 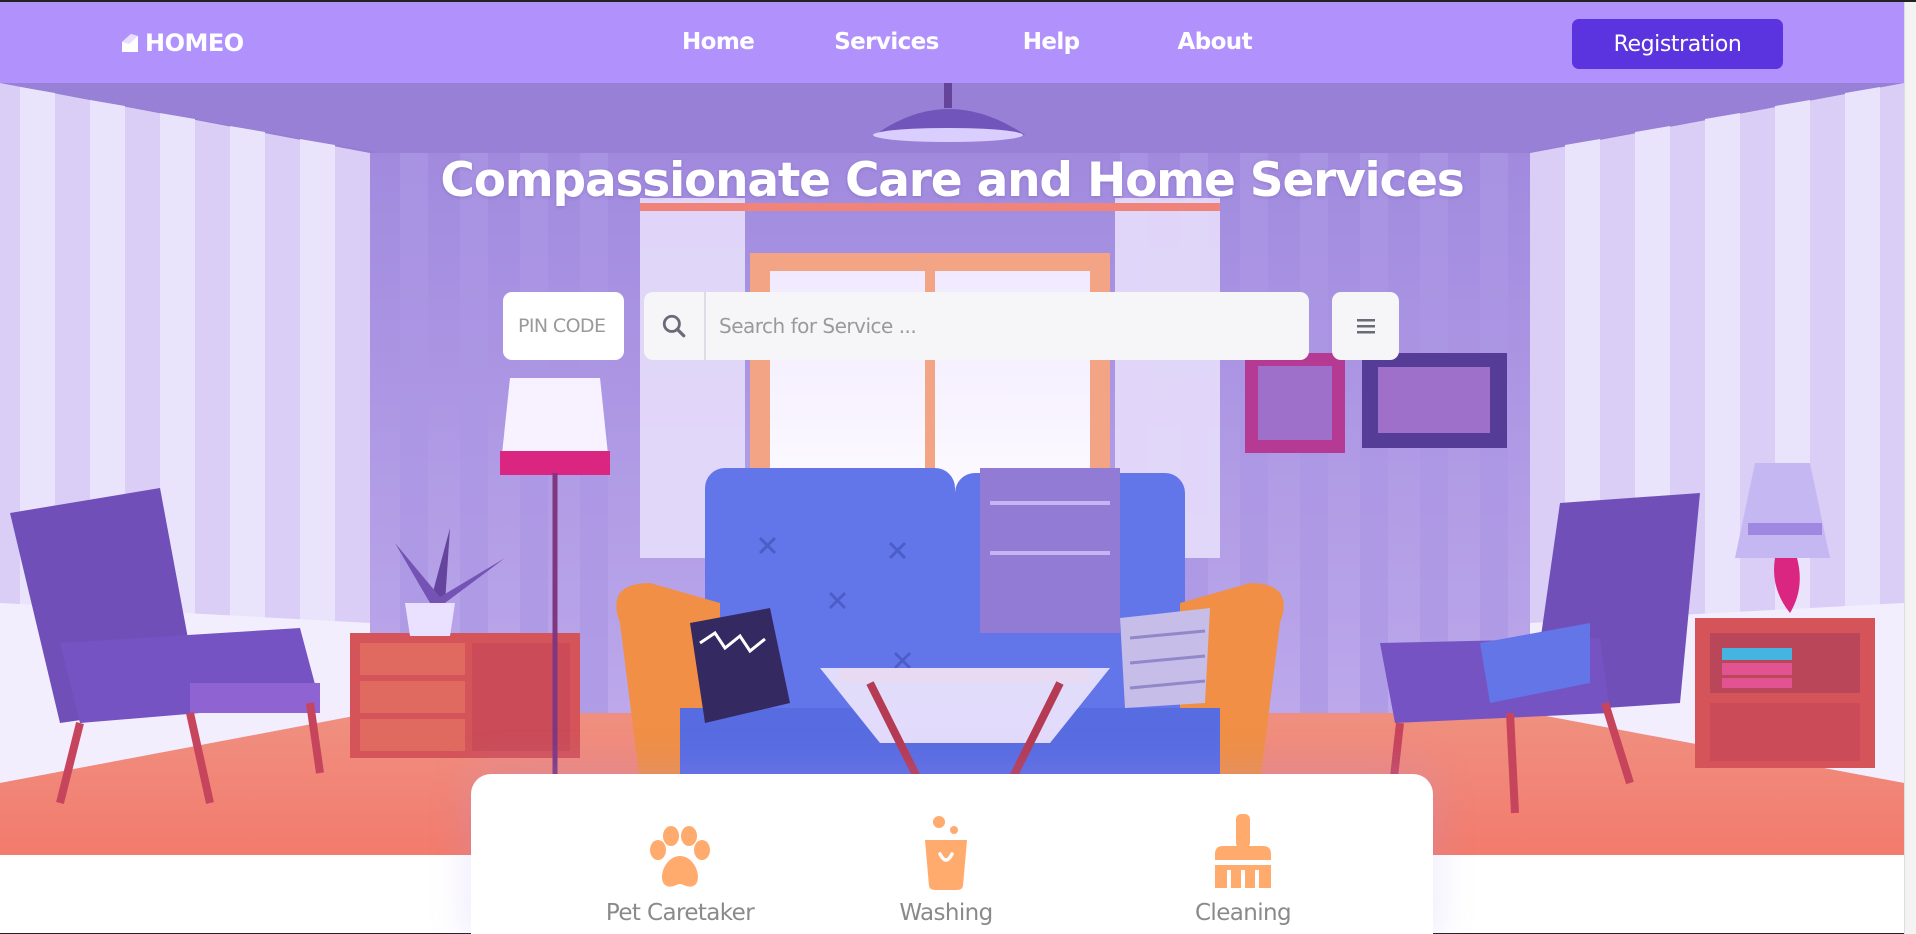 I want to click on service-label: Cleaning, so click(x=1243, y=913).